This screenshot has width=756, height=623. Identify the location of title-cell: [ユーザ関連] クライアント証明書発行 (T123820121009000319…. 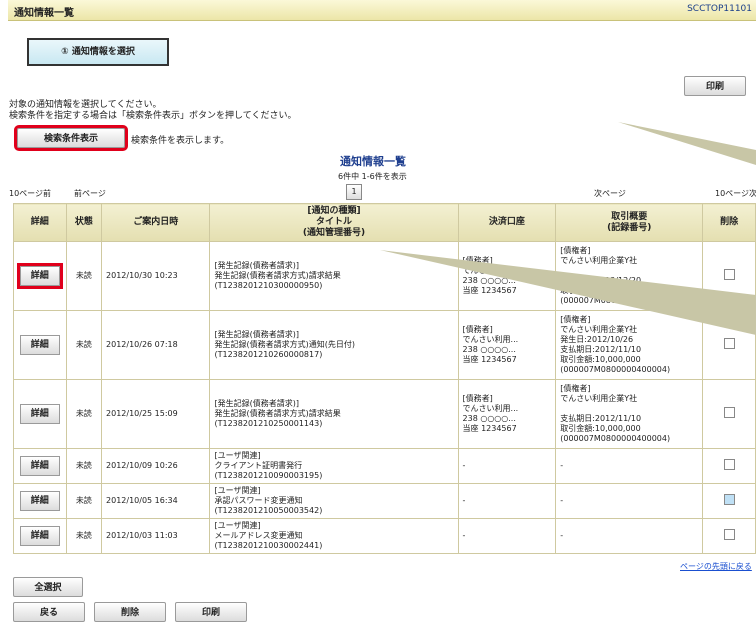
(334, 466).